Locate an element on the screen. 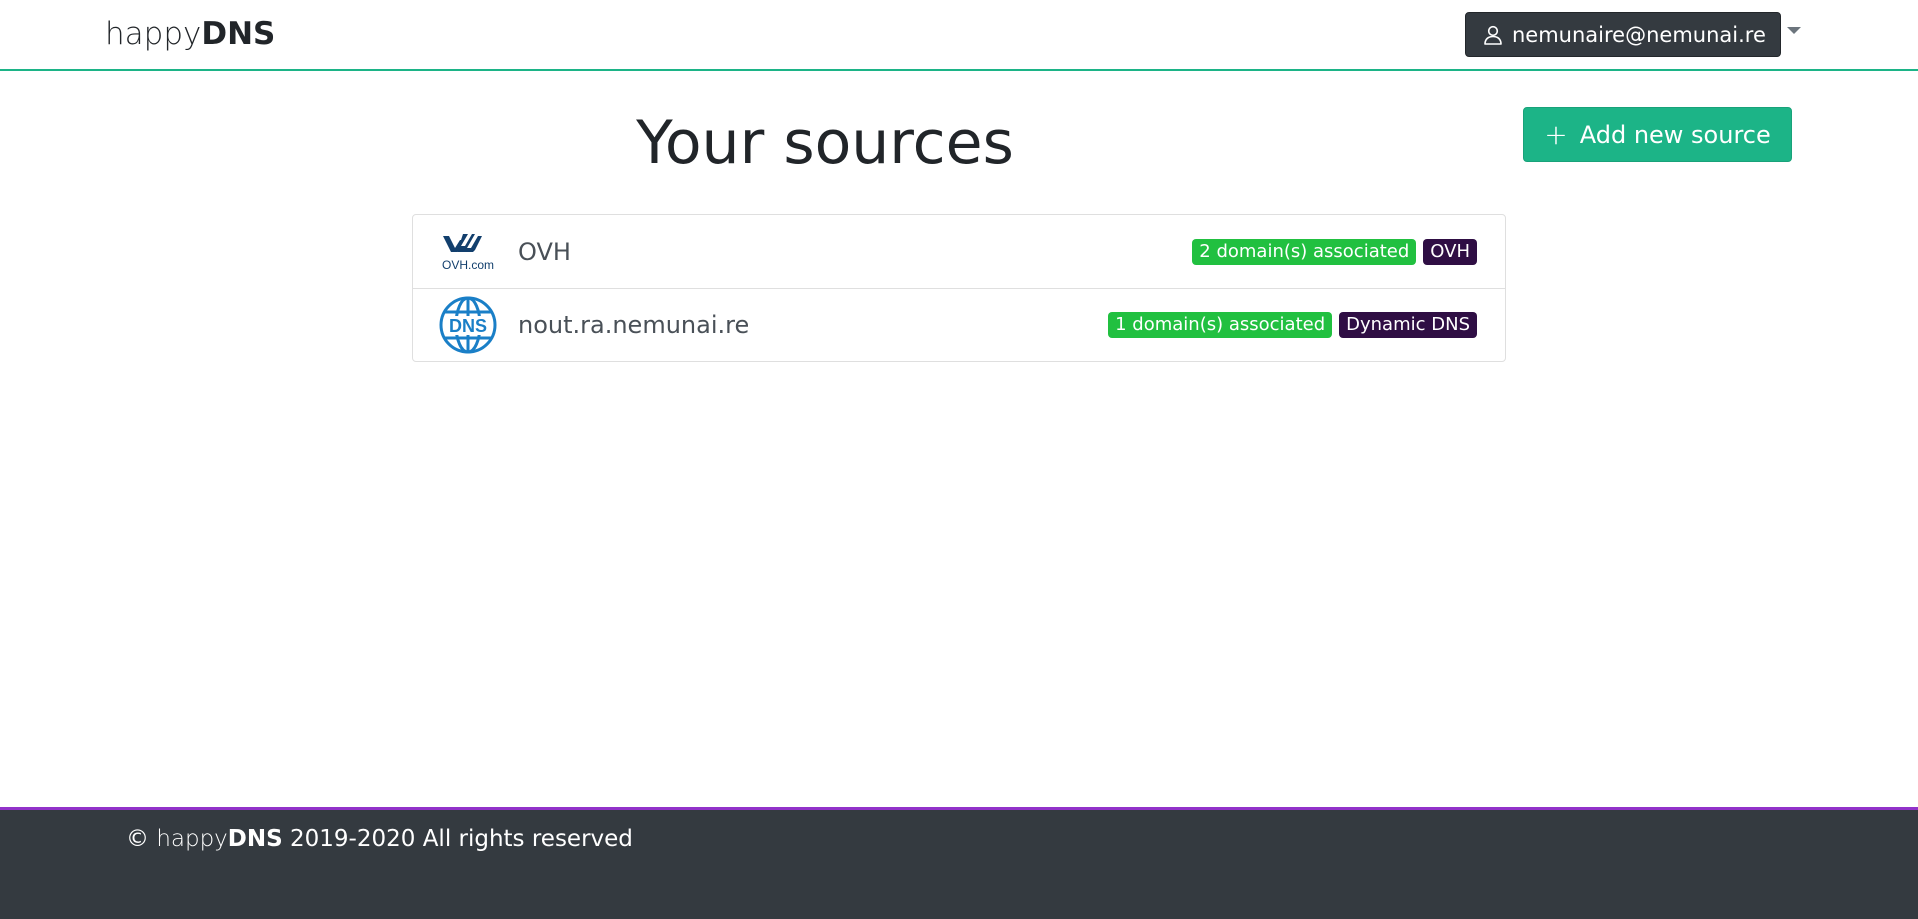  dns-globe-icon: DNS is located at coordinates (468, 325).